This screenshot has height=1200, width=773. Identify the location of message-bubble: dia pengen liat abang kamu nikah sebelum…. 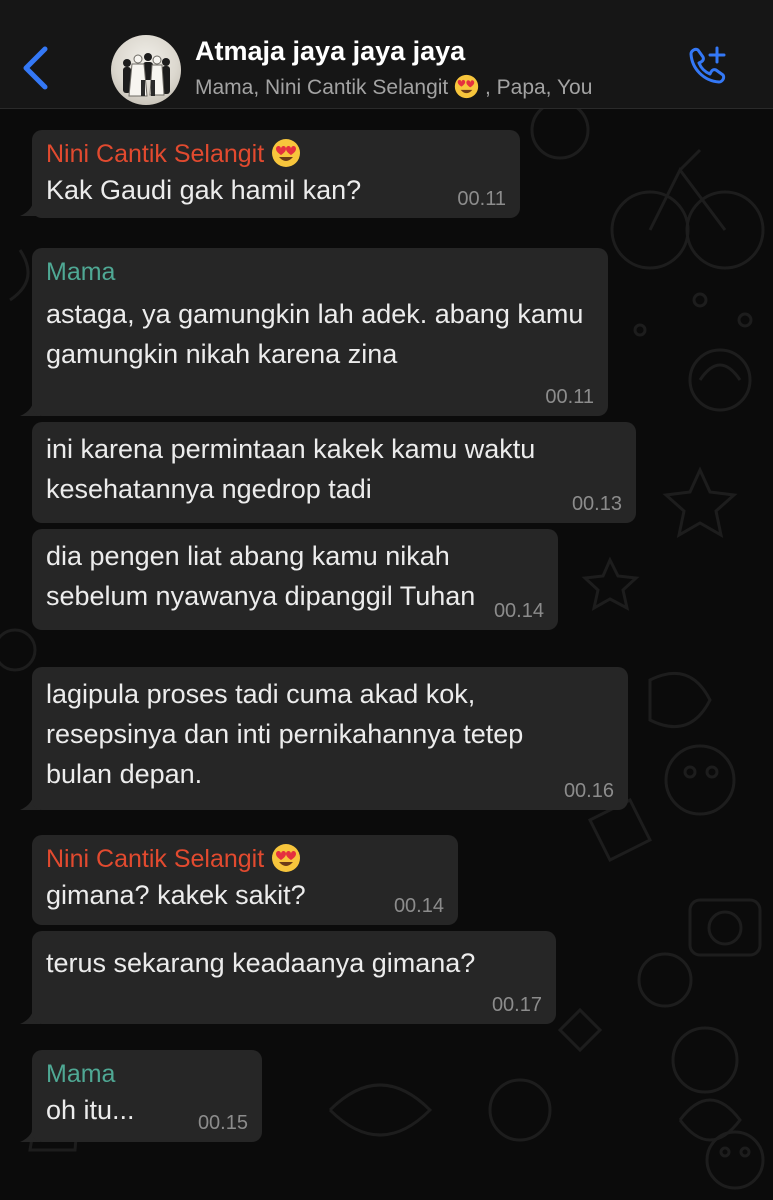
(295, 579).